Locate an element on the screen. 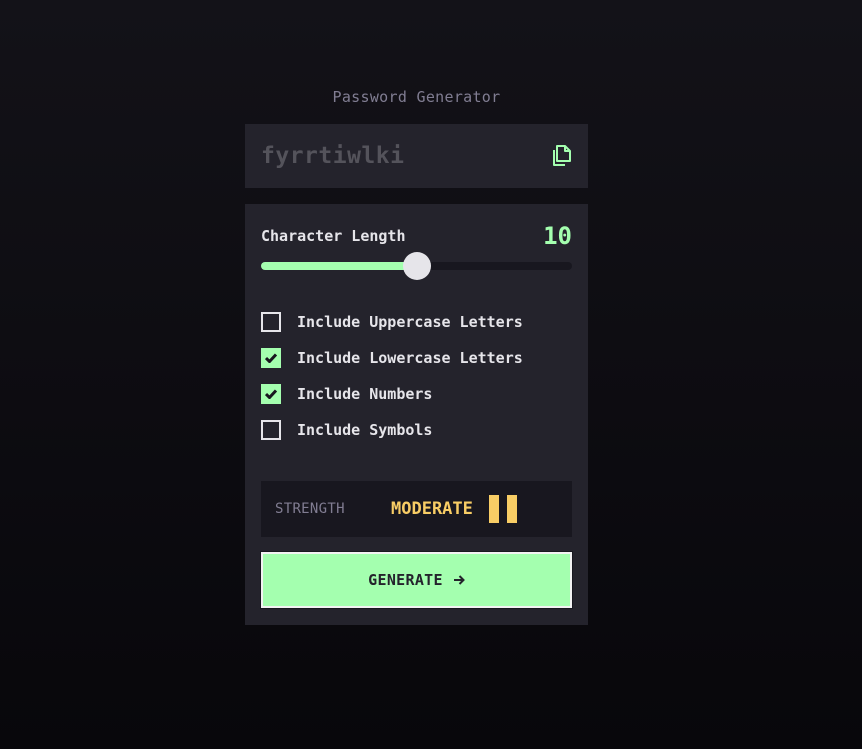 The image size is (862, 749). strength-label: STRENGTH is located at coordinates (310, 509).